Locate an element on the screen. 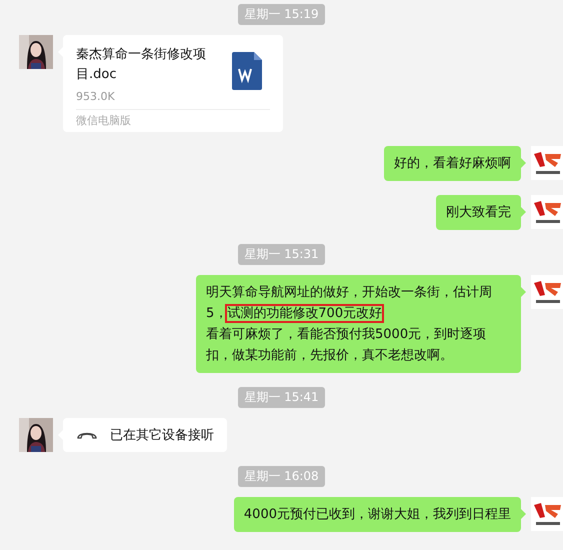 Image resolution: width=563 pixels, height=550 pixels. message-text: 好的，看着好麻烦啊 is located at coordinates (452, 164).